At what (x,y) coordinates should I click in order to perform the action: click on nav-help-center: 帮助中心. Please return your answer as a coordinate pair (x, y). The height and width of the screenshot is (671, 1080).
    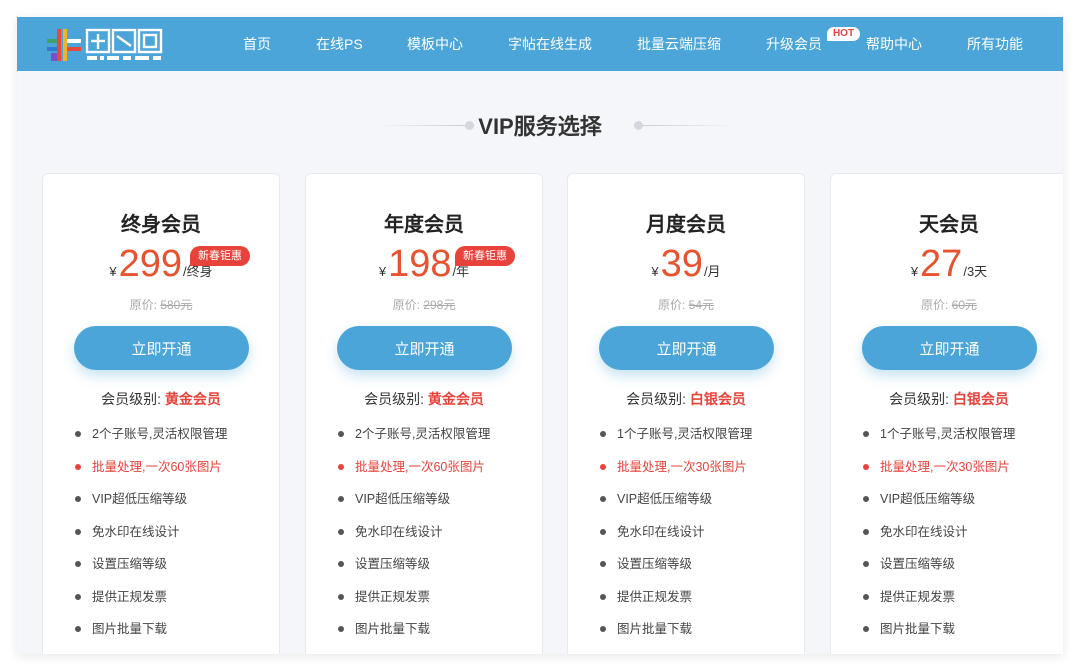
    Looking at the image, I should click on (894, 44).